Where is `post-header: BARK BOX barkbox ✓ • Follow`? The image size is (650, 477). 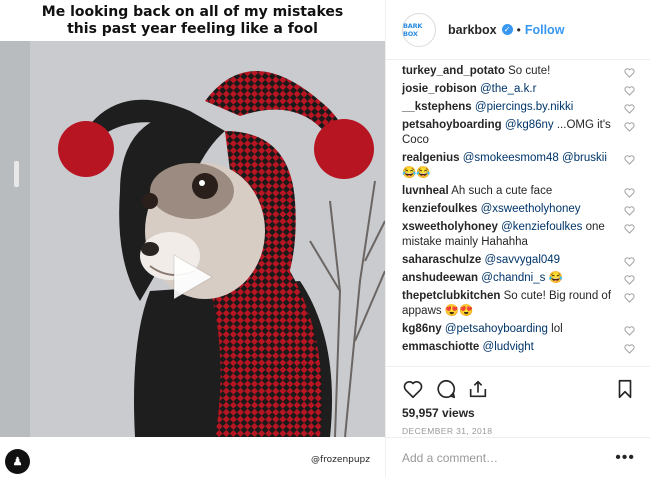 post-header: BARK BOX barkbox ✓ • Follow is located at coordinates (518, 30).